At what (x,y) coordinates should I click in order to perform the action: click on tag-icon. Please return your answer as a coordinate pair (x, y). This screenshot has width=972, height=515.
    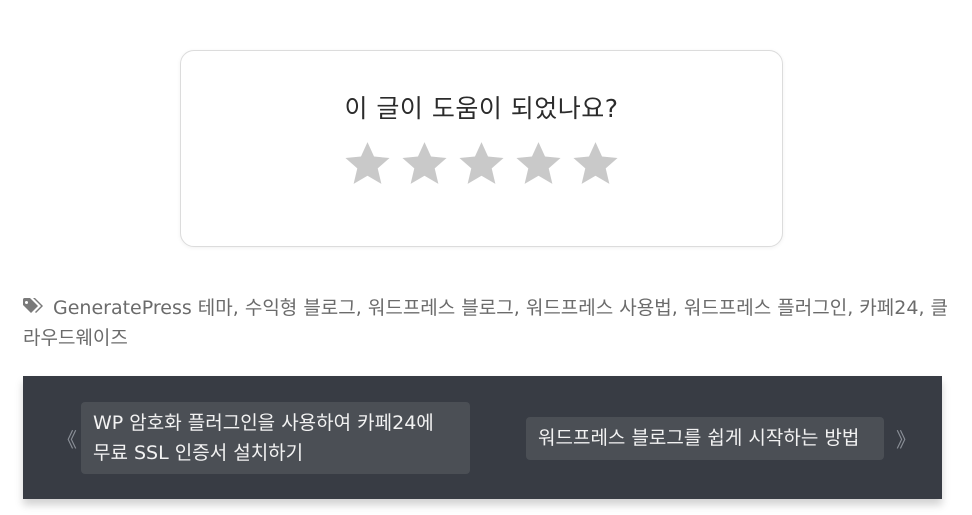
    Looking at the image, I should click on (34, 307).